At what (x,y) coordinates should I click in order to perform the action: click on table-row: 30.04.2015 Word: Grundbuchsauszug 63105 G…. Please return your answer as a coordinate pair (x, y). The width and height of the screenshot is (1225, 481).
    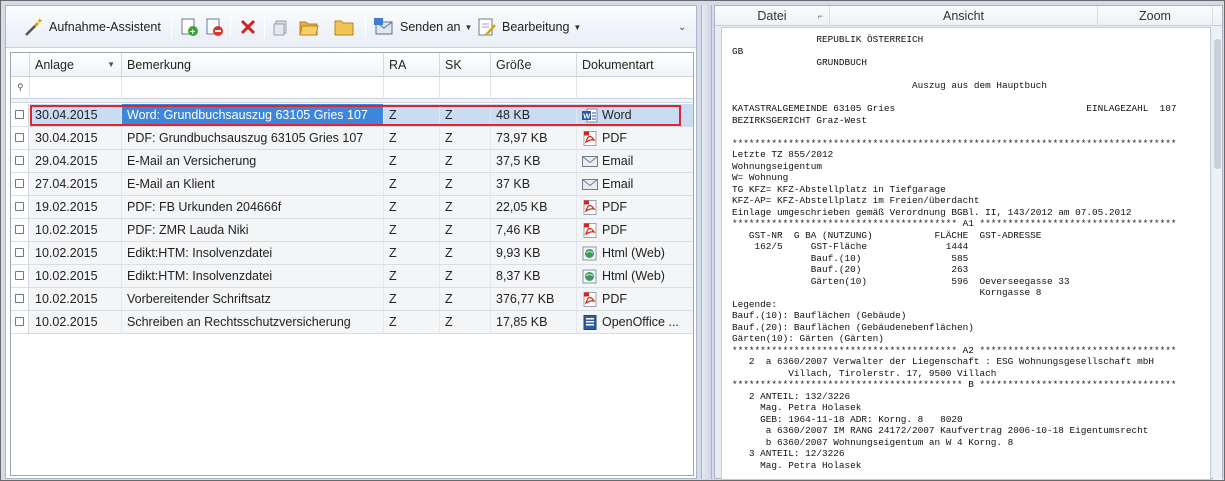
    Looking at the image, I should click on (352, 115).